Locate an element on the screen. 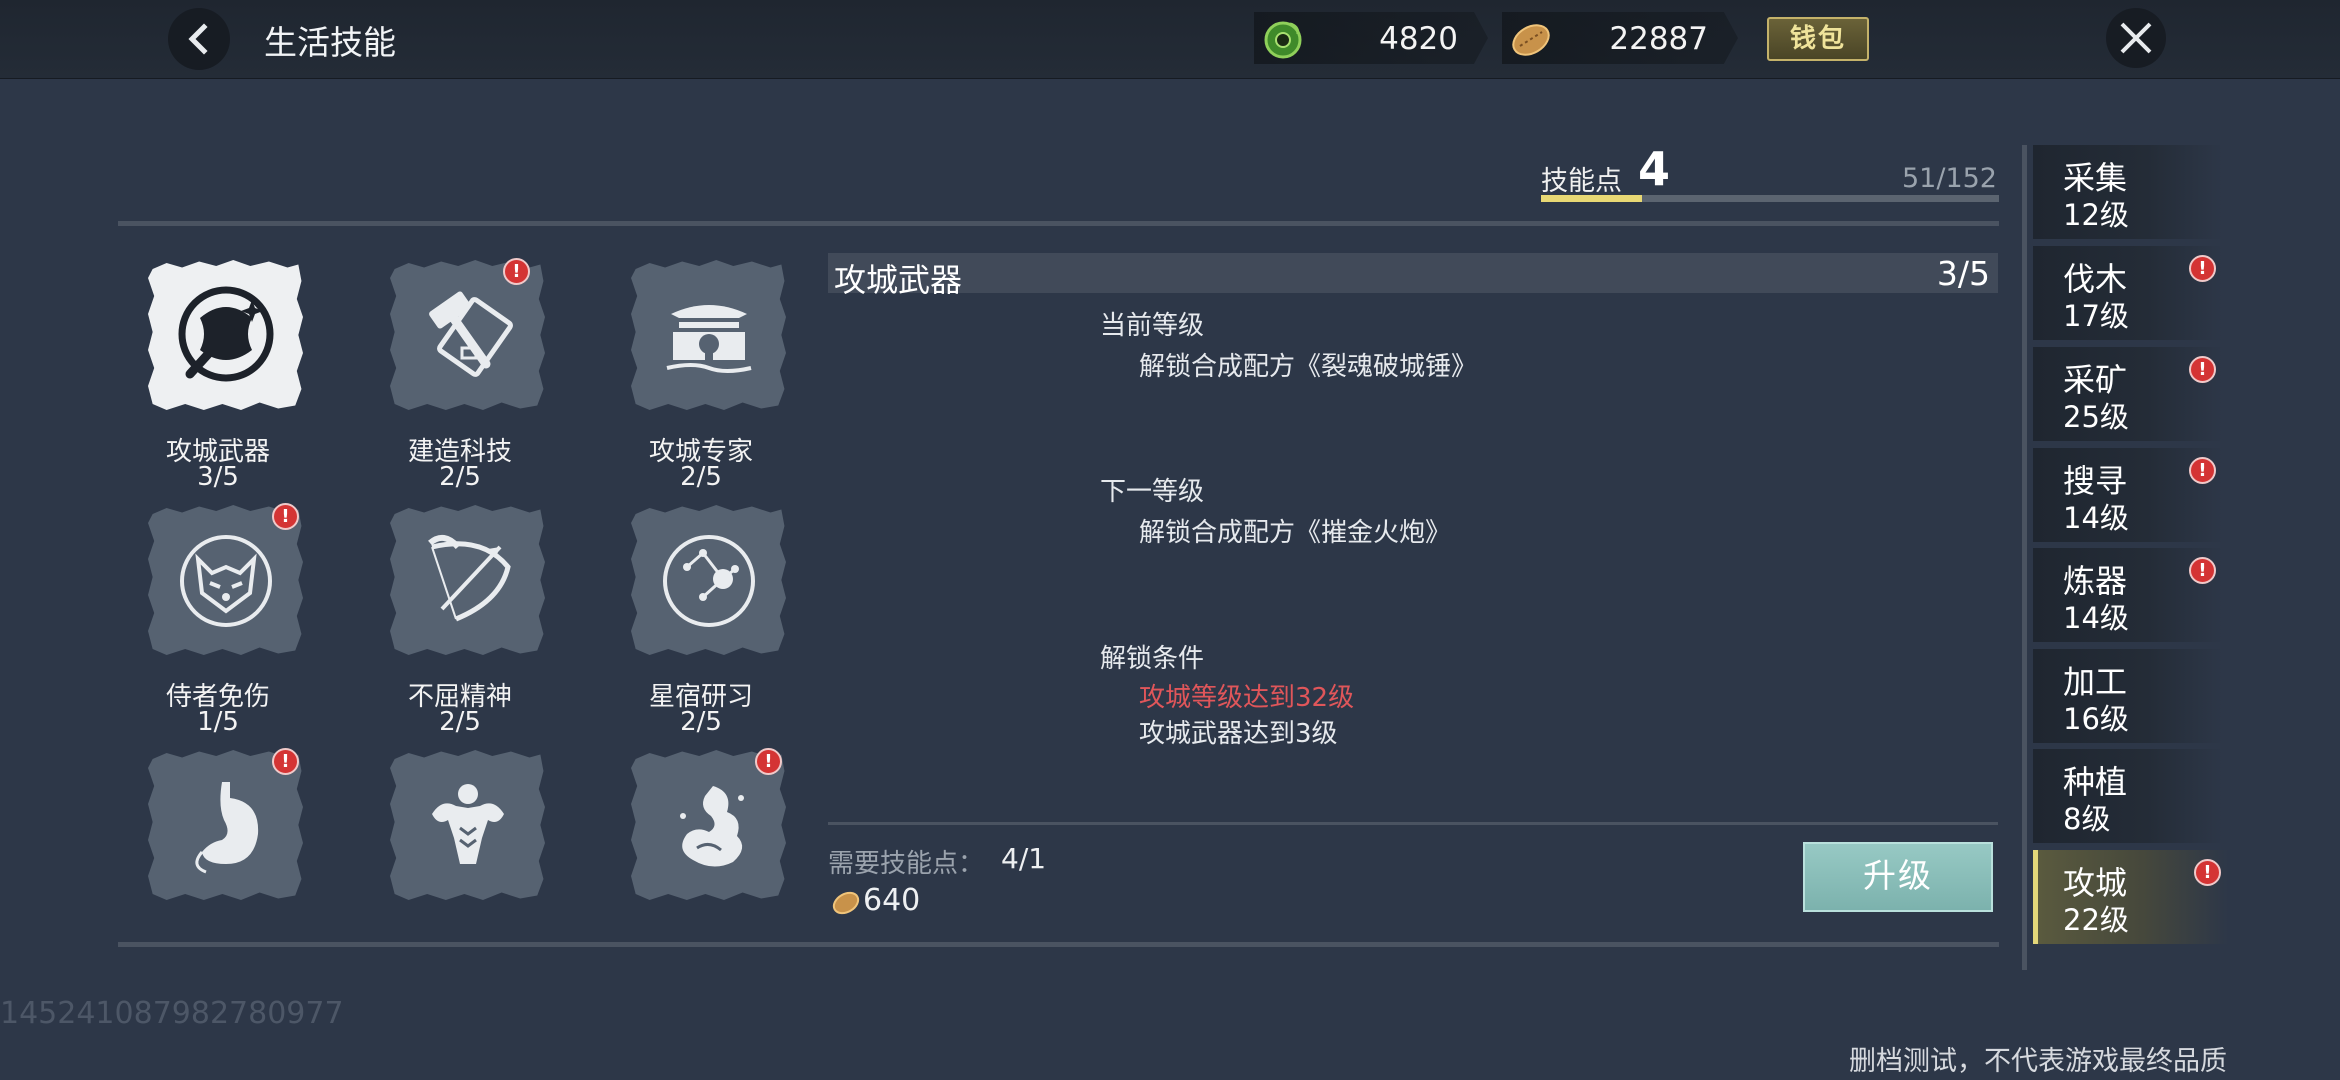  category-item-siege: 攻城 22级 ! is located at coordinates (2130, 897).